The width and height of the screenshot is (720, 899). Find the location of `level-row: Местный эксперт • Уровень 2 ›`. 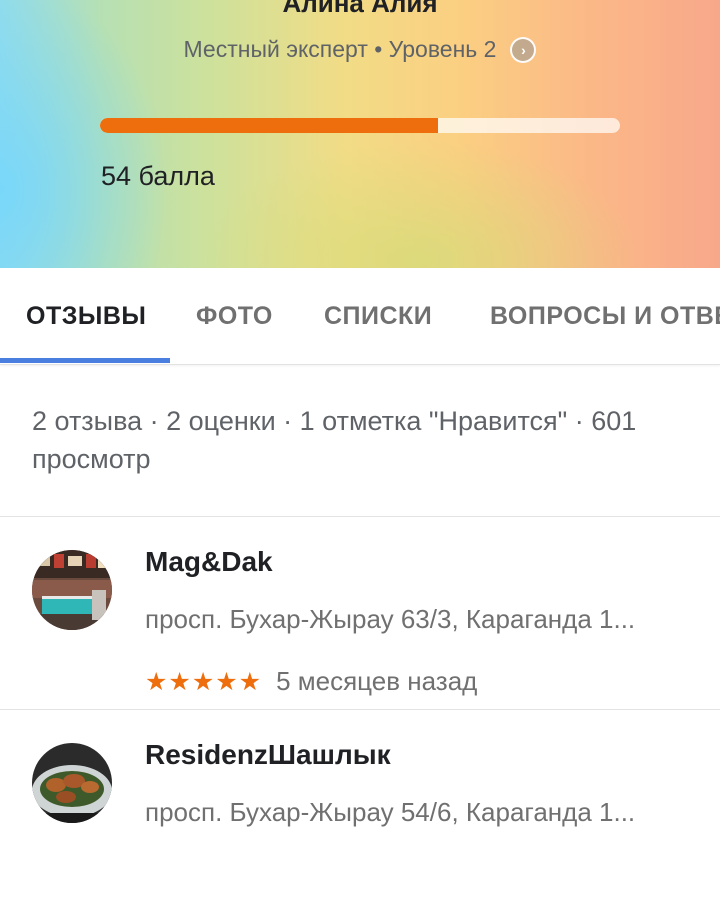

level-row: Местный эксперт • Уровень 2 › is located at coordinates (360, 49).